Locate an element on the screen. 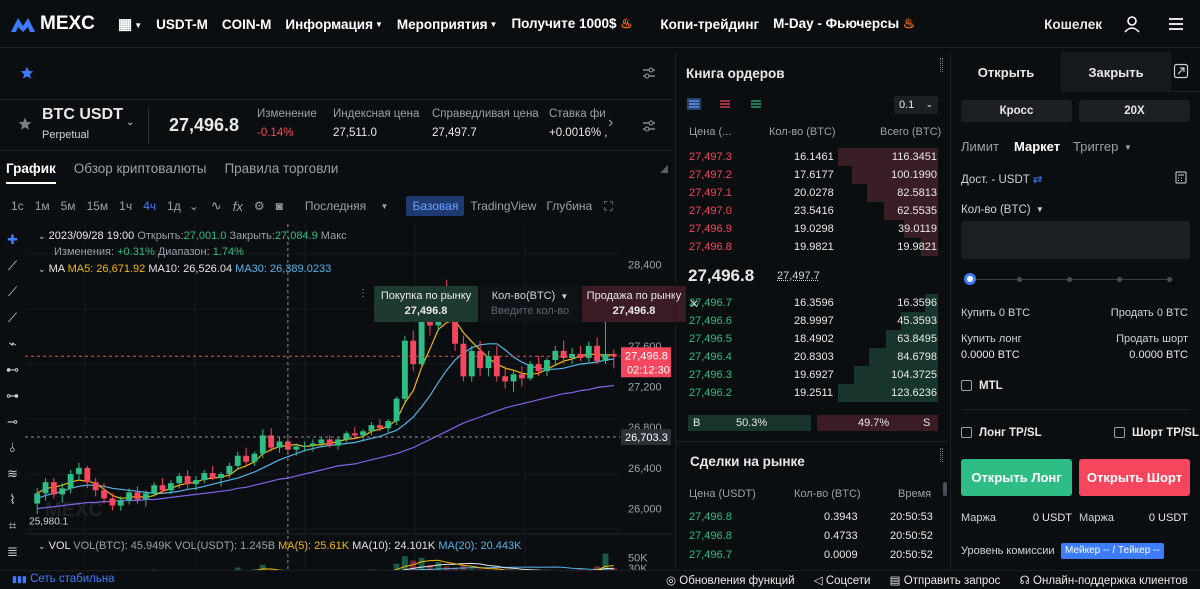 The width and height of the screenshot is (1200, 589). layout-sliders-icon is located at coordinates (649, 126).